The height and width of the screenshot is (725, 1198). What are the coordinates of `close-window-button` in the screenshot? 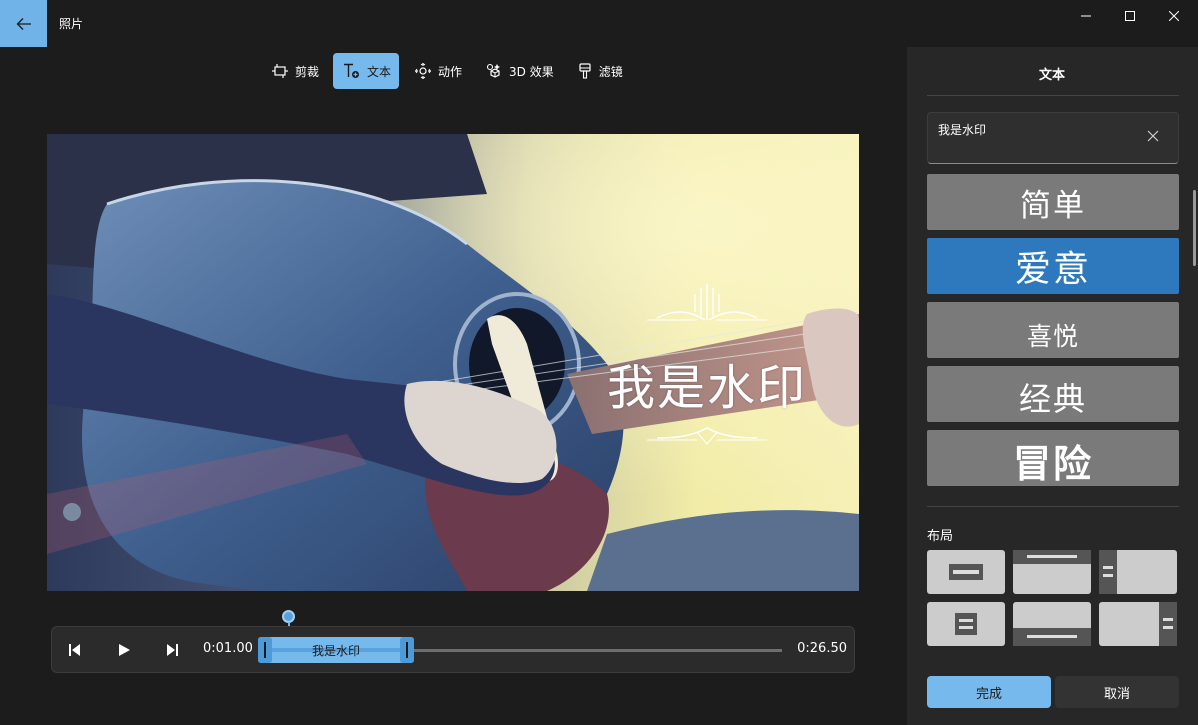 It's located at (1174, 16).